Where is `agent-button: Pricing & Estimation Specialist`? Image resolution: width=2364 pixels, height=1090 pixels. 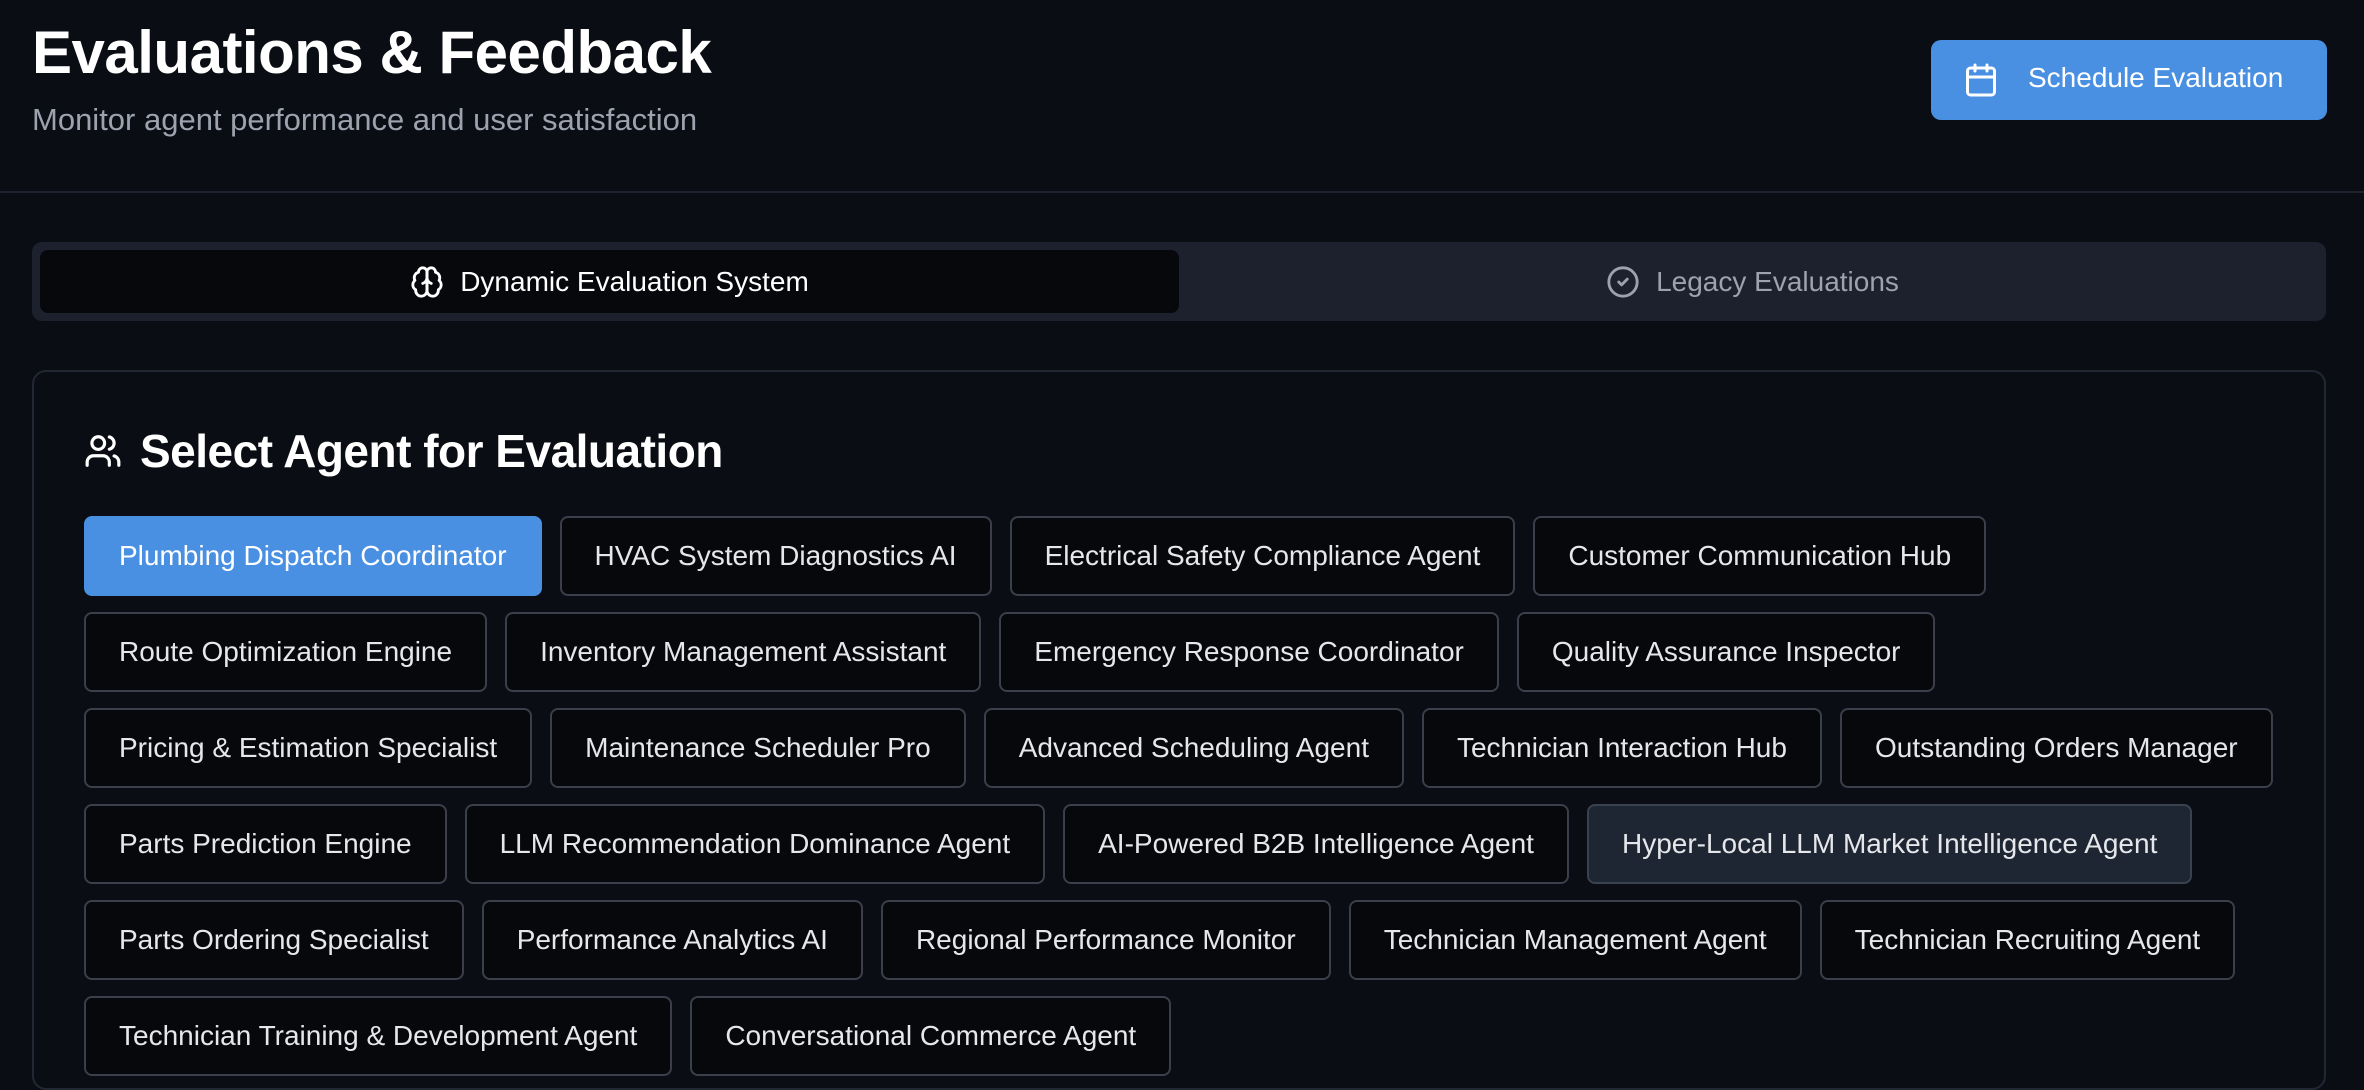 agent-button: Pricing & Estimation Specialist is located at coordinates (308, 748).